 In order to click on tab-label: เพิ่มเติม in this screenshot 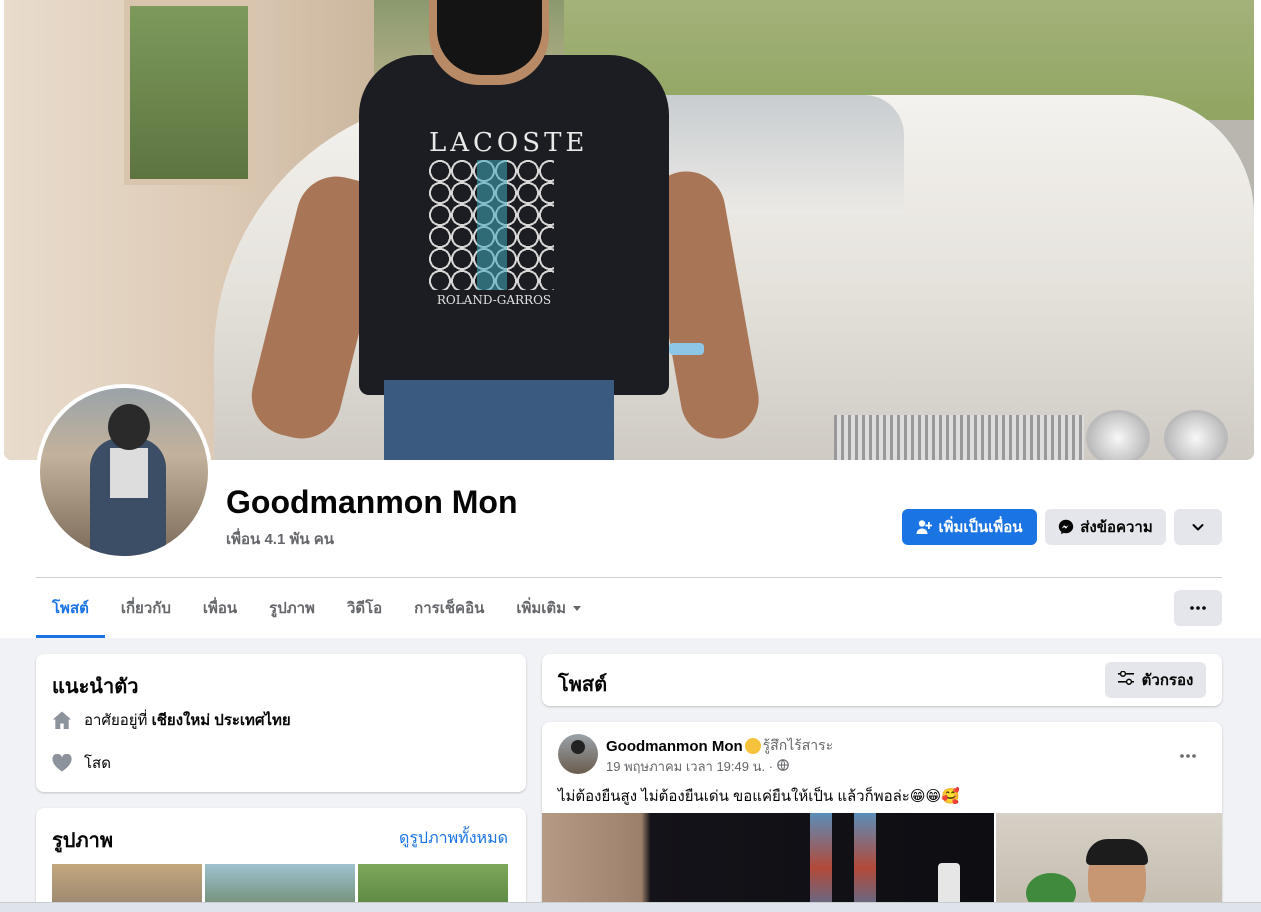, I will do `click(541, 608)`.